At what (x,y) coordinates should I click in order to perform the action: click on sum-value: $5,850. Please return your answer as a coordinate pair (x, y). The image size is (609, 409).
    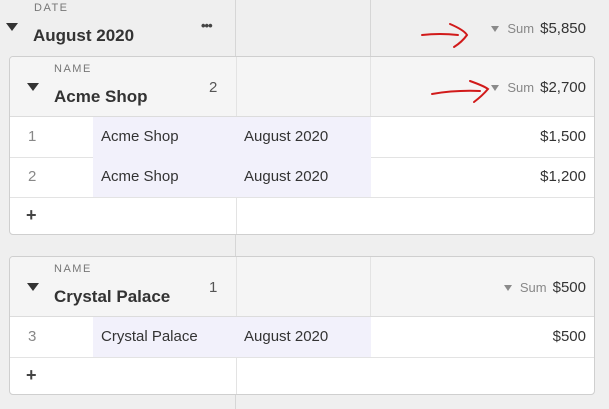
    Looking at the image, I should click on (563, 28).